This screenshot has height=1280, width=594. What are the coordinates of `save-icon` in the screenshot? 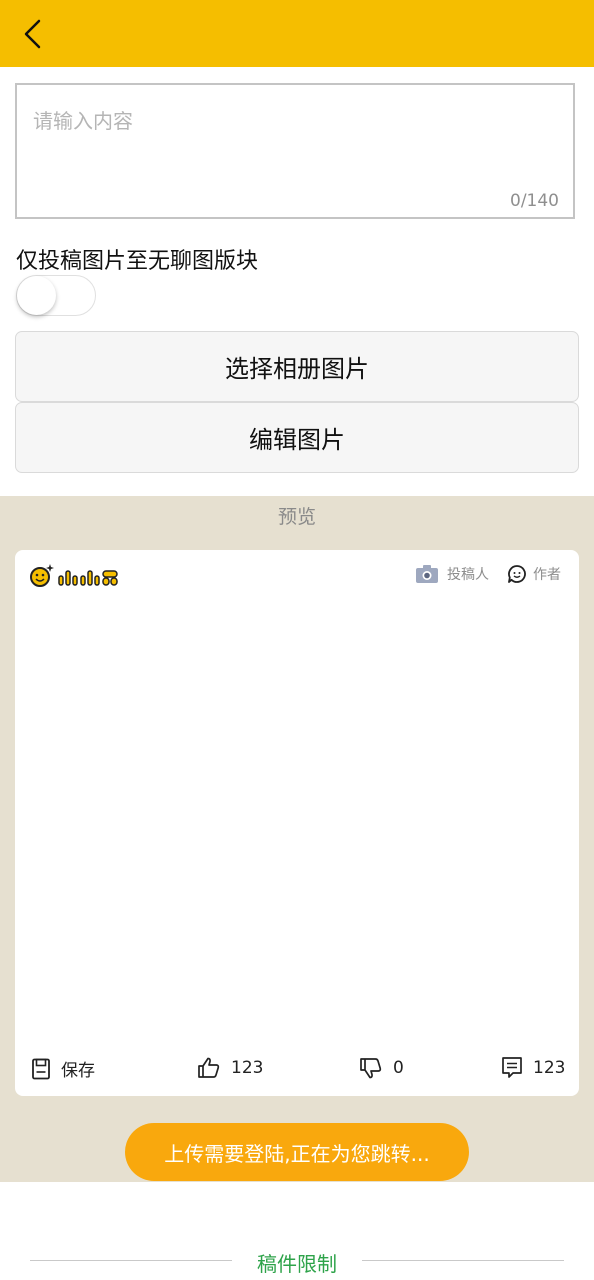 It's located at (41, 1068).